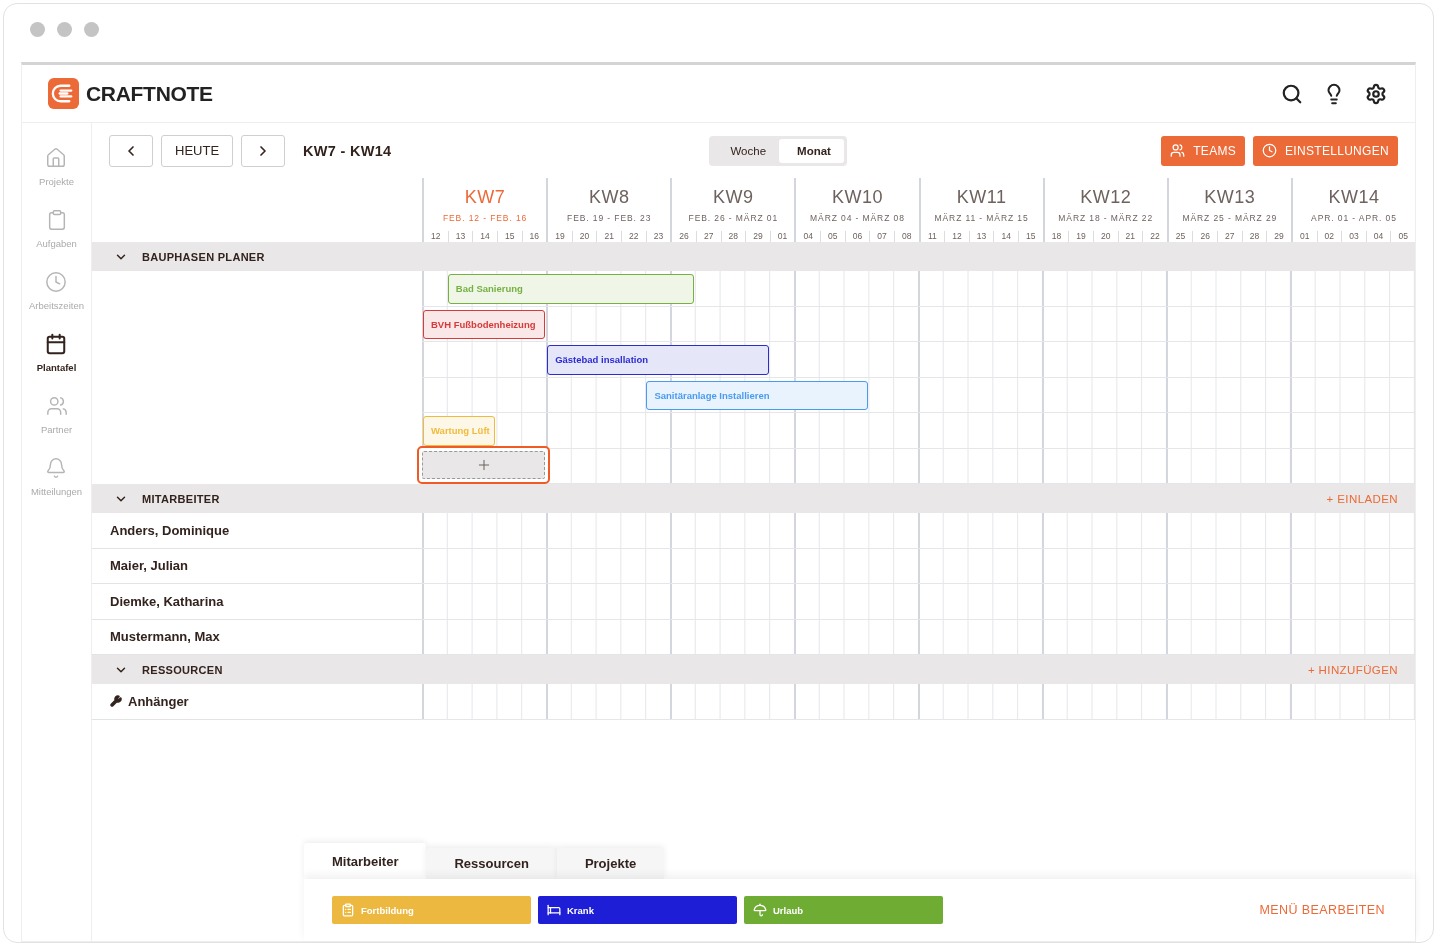 Image resolution: width=1437 pixels, height=947 pixels. I want to click on week-dates: MÄRZ 11 - MÄRZ 15, so click(981, 218).